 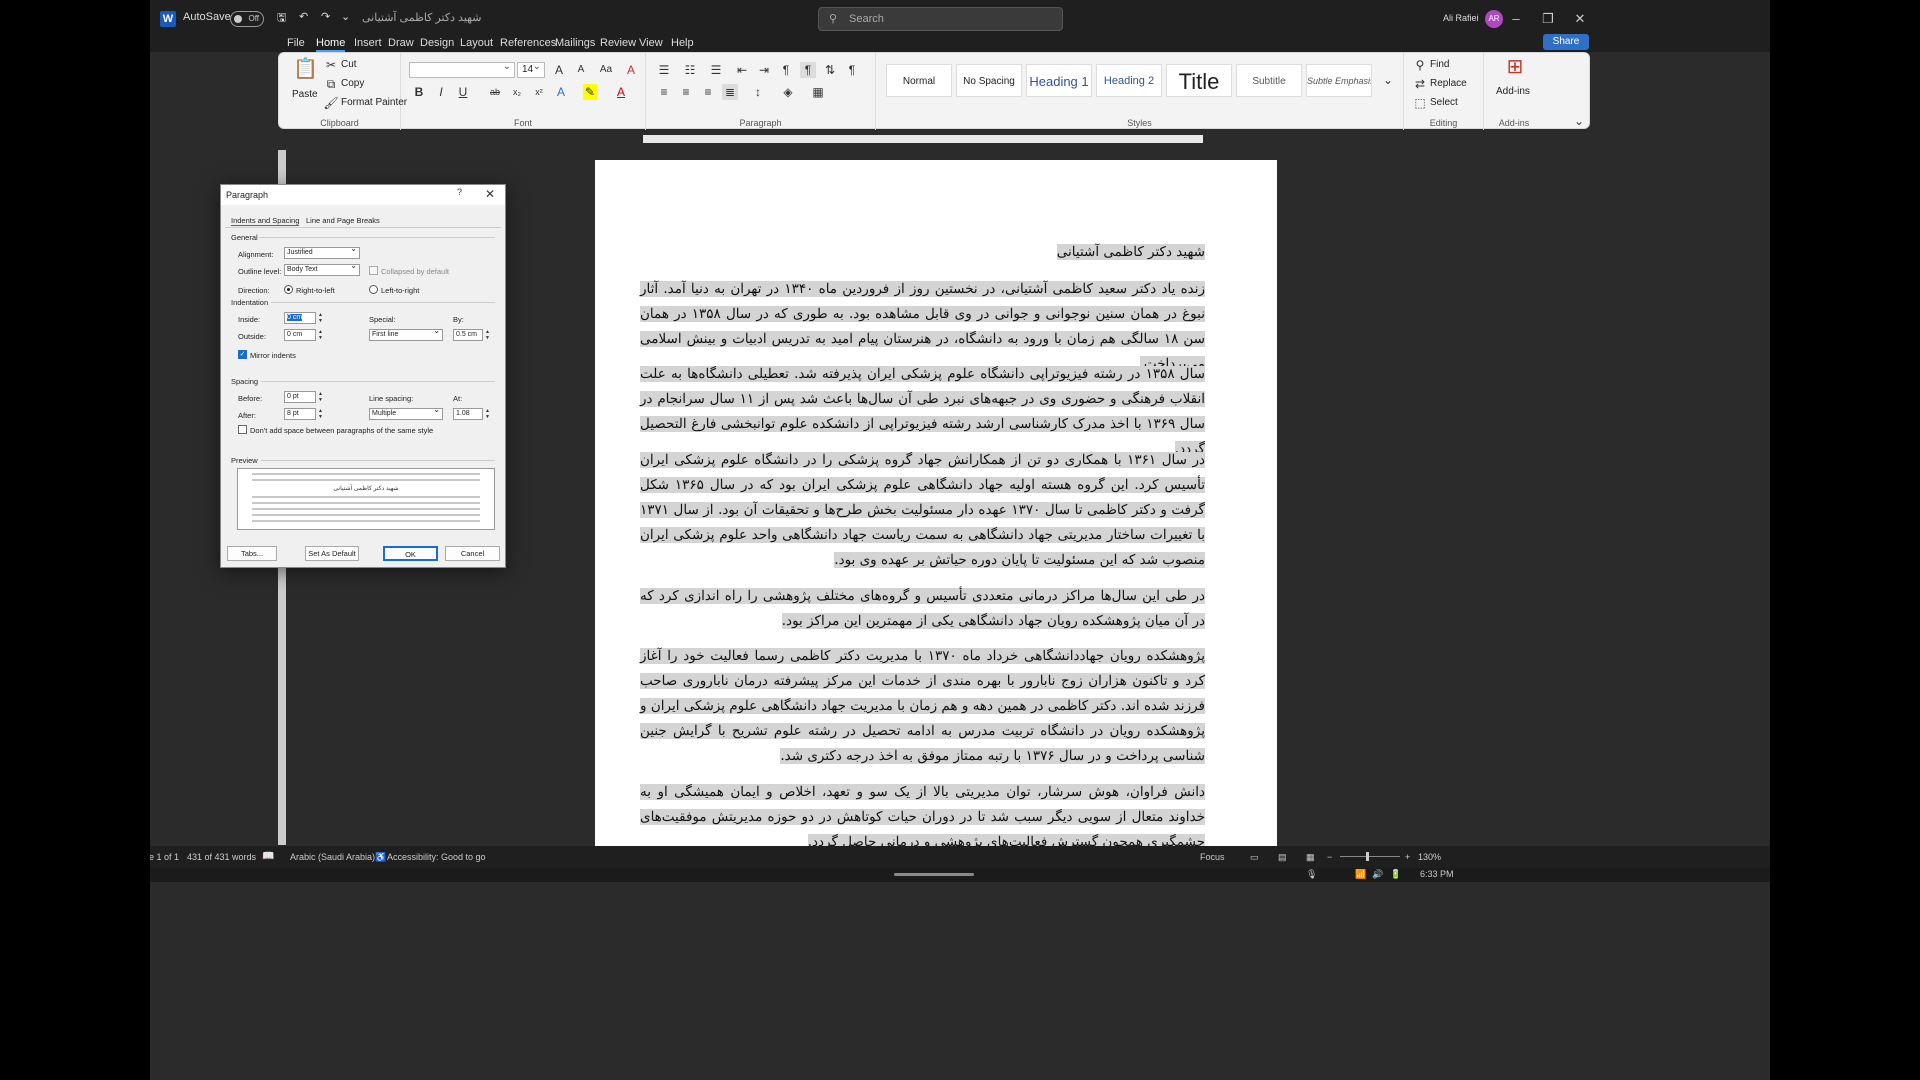 I want to click on after-input: 8 pt, so click(x=300, y=414).